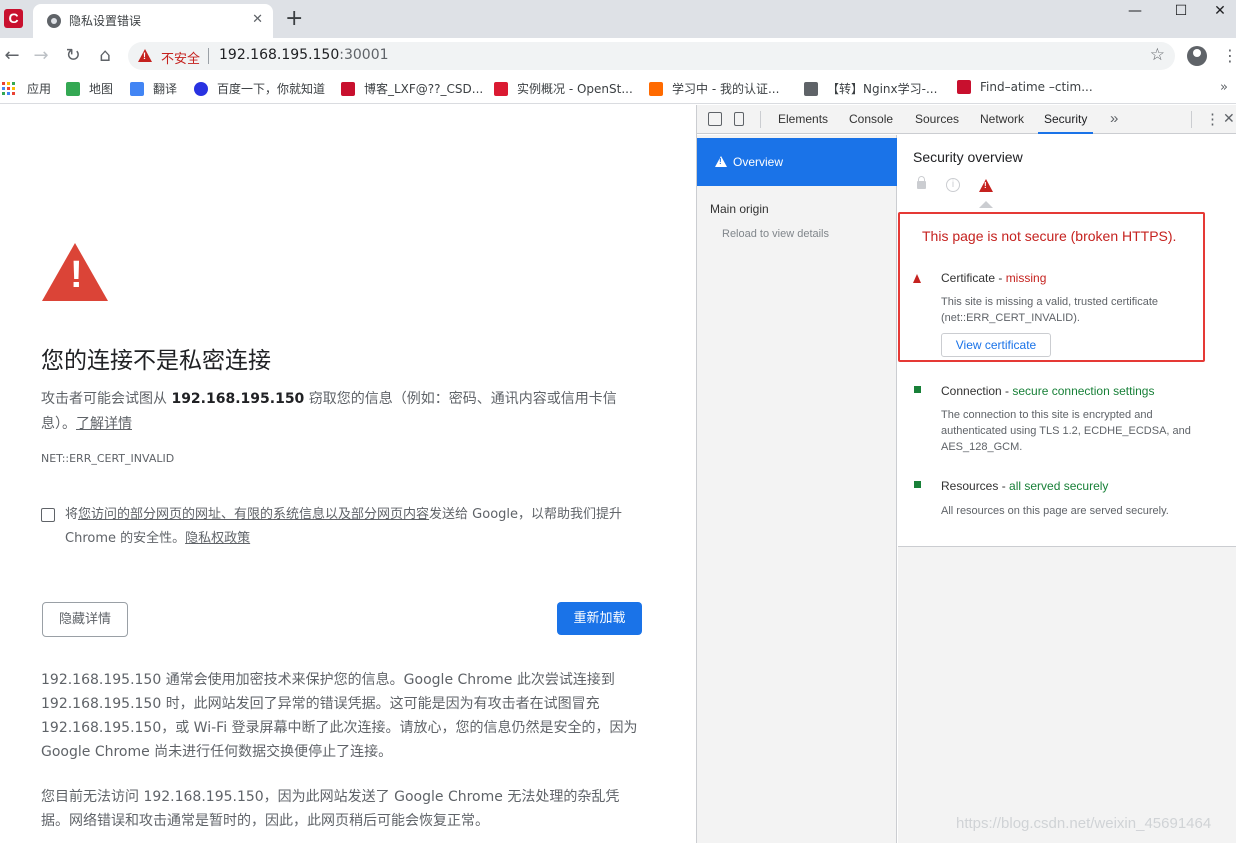  What do you see at coordinates (1135, 14) in the screenshot?
I see `minimize-button: —` at bounding box center [1135, 14].